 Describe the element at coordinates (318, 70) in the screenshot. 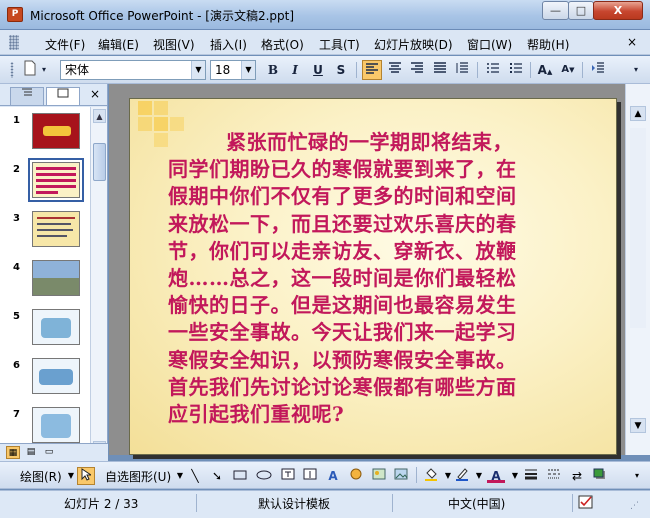

I see `underline-button: U` at that location.